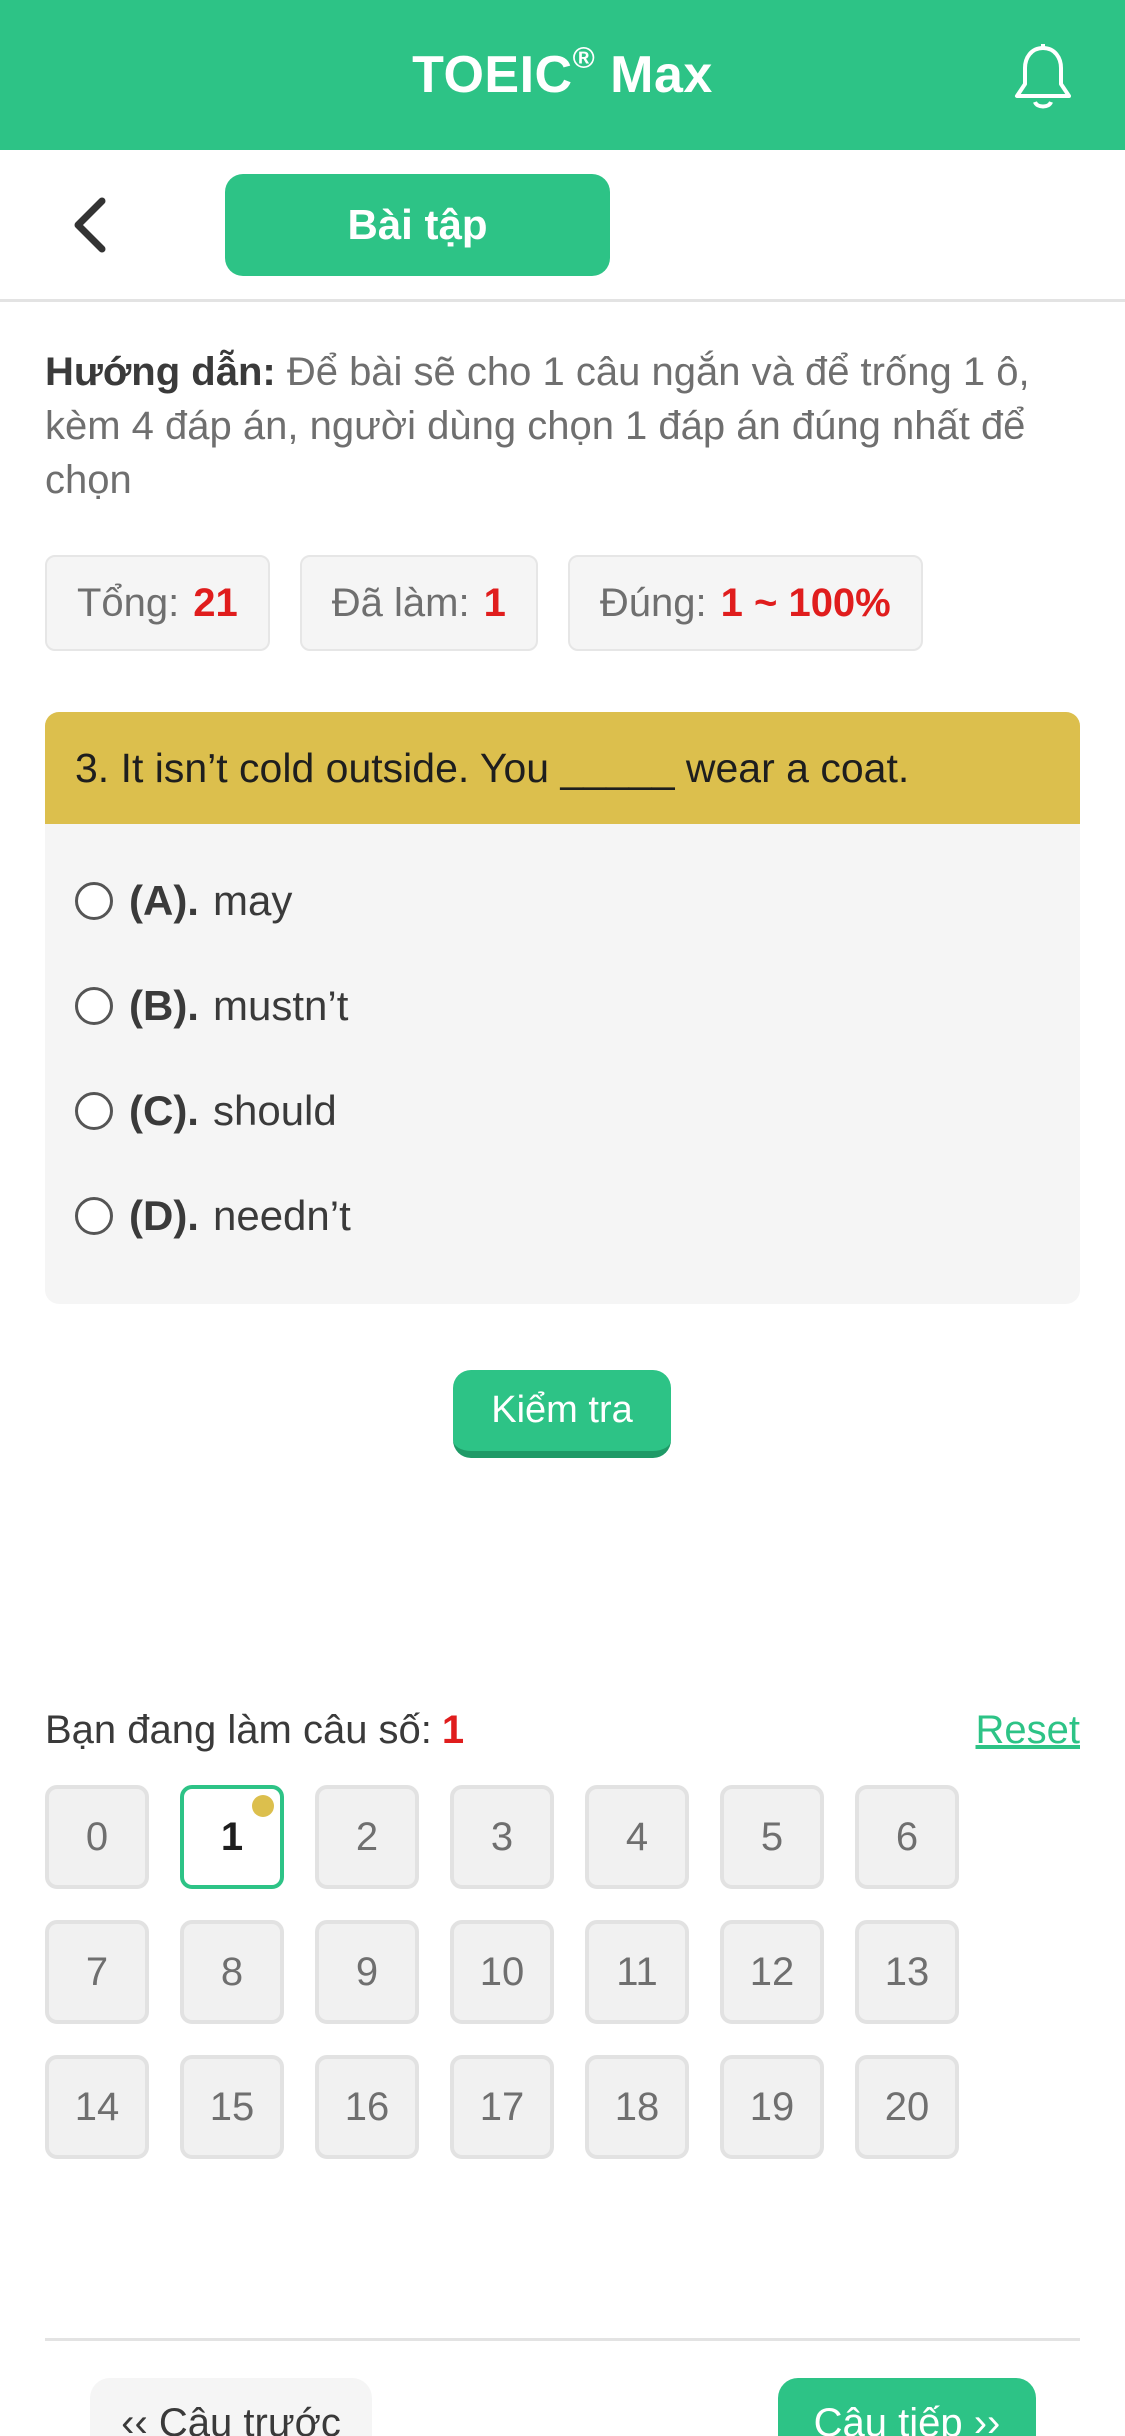  I want to click on question-number-button: 8, so click(232, 1972).